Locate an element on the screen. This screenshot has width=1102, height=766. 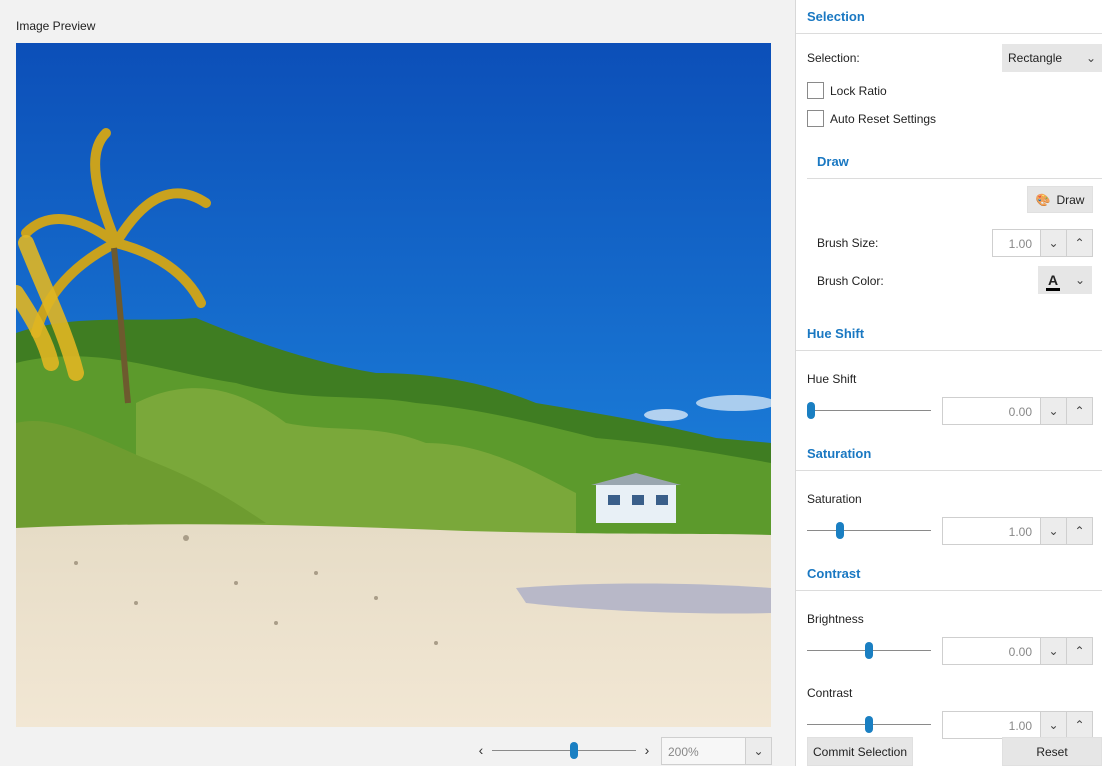
saturation-value: 1.00 is located at coordinates (991, 531).